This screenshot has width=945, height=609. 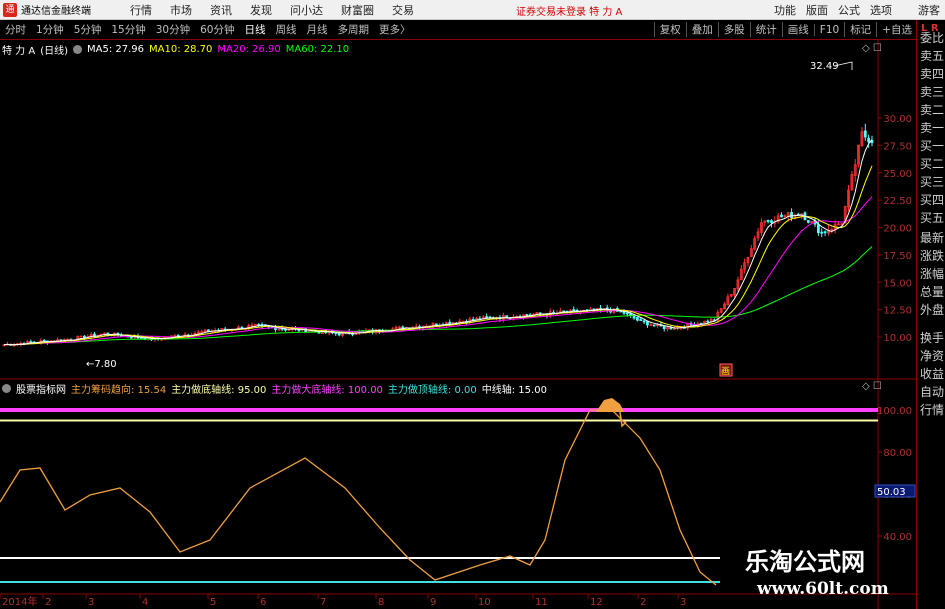 What do you see at coordinates (805, 562) in the screenshot?
I see `watermark-title: 乐淘公式网` at bounding box center [805, 562].